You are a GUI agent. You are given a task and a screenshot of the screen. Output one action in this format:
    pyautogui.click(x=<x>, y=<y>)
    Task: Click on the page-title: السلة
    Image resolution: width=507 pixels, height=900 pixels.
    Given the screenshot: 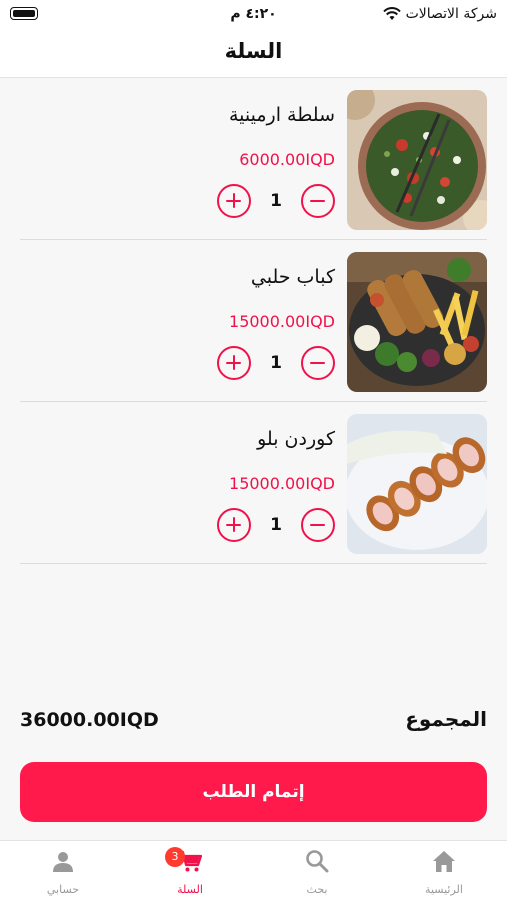 What is the action you would take?
    pyautogui.click(x=253, y=51)
    